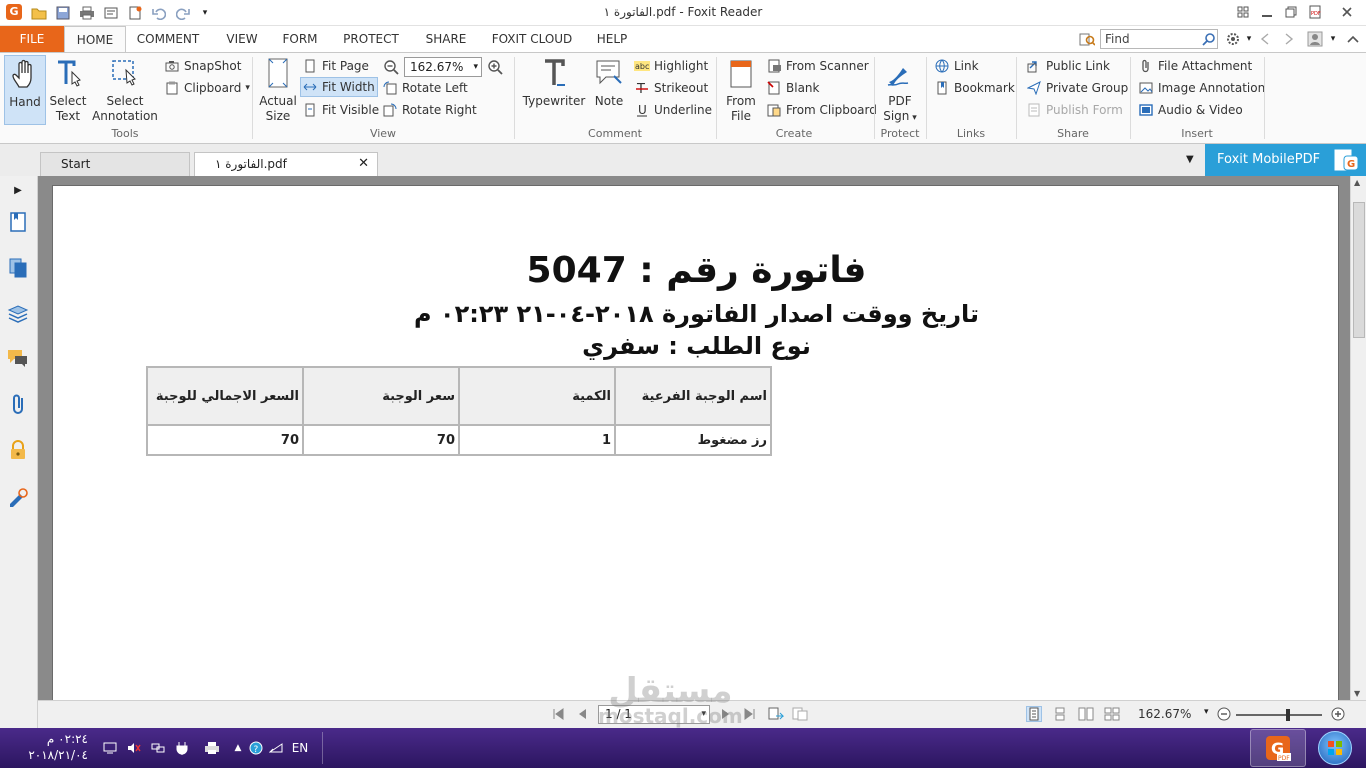 The width and height of the screenshot is (1366, 768). Describe the element at coordinates (207, 88) in the screenshot. I see `clipboard-button: Clipboard ▾` at that location.